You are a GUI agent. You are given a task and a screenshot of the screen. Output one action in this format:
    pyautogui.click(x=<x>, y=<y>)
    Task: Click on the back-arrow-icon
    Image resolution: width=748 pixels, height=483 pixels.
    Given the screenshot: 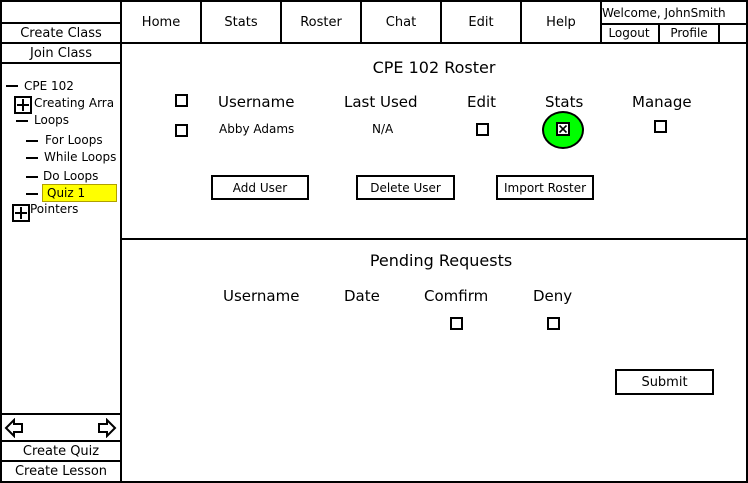 What is the action you would take?
    pyautogui.click(x=14, y=428)
    